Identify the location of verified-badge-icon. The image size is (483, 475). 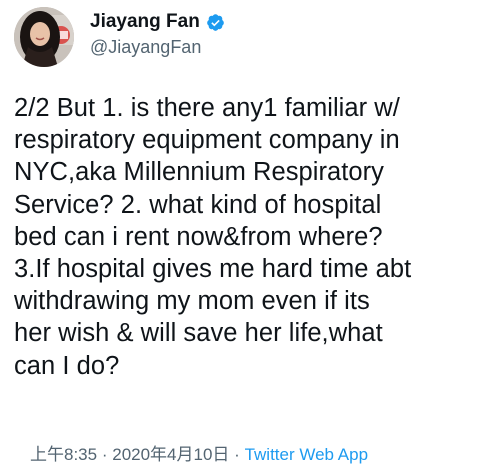
(215, 22).